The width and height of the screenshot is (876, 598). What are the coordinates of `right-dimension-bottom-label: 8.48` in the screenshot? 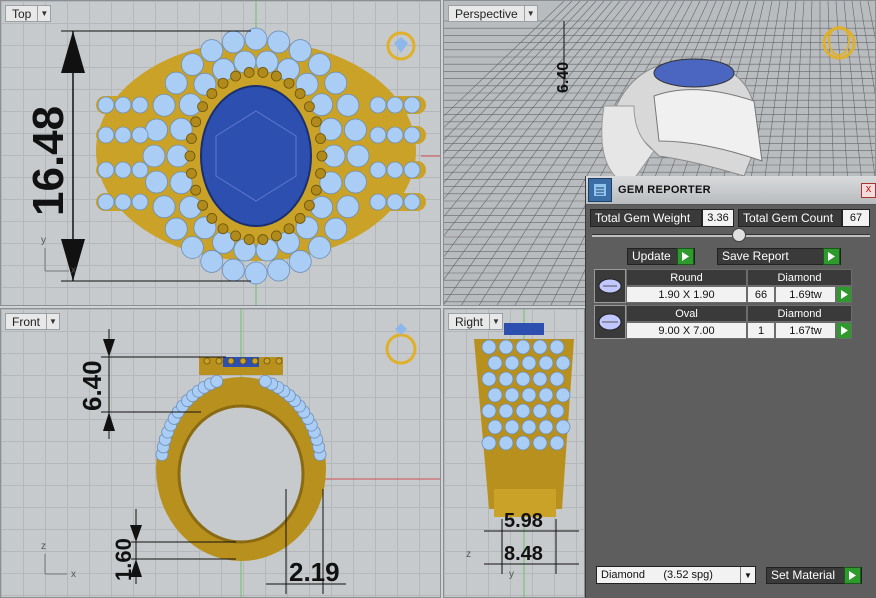 It's located at (523, 554).